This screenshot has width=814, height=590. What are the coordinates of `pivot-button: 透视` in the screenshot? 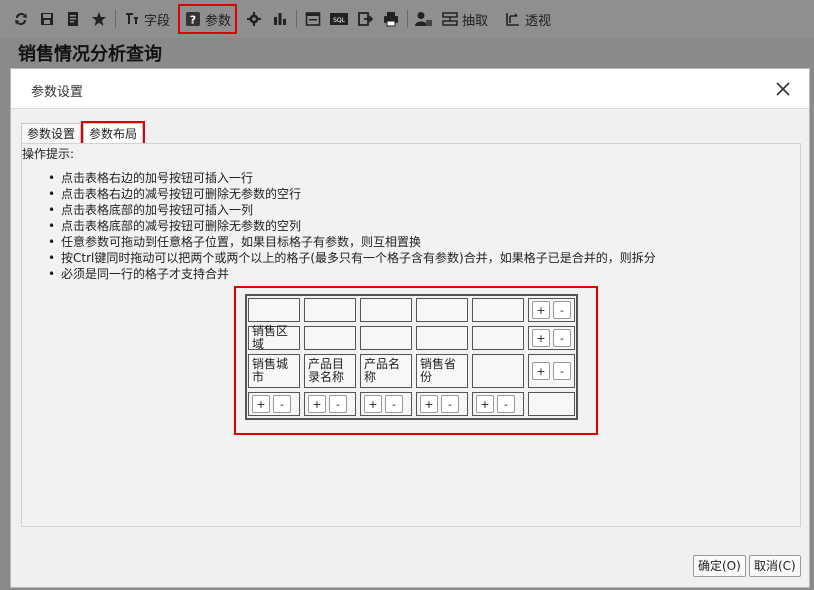 It's located at (527, 19).